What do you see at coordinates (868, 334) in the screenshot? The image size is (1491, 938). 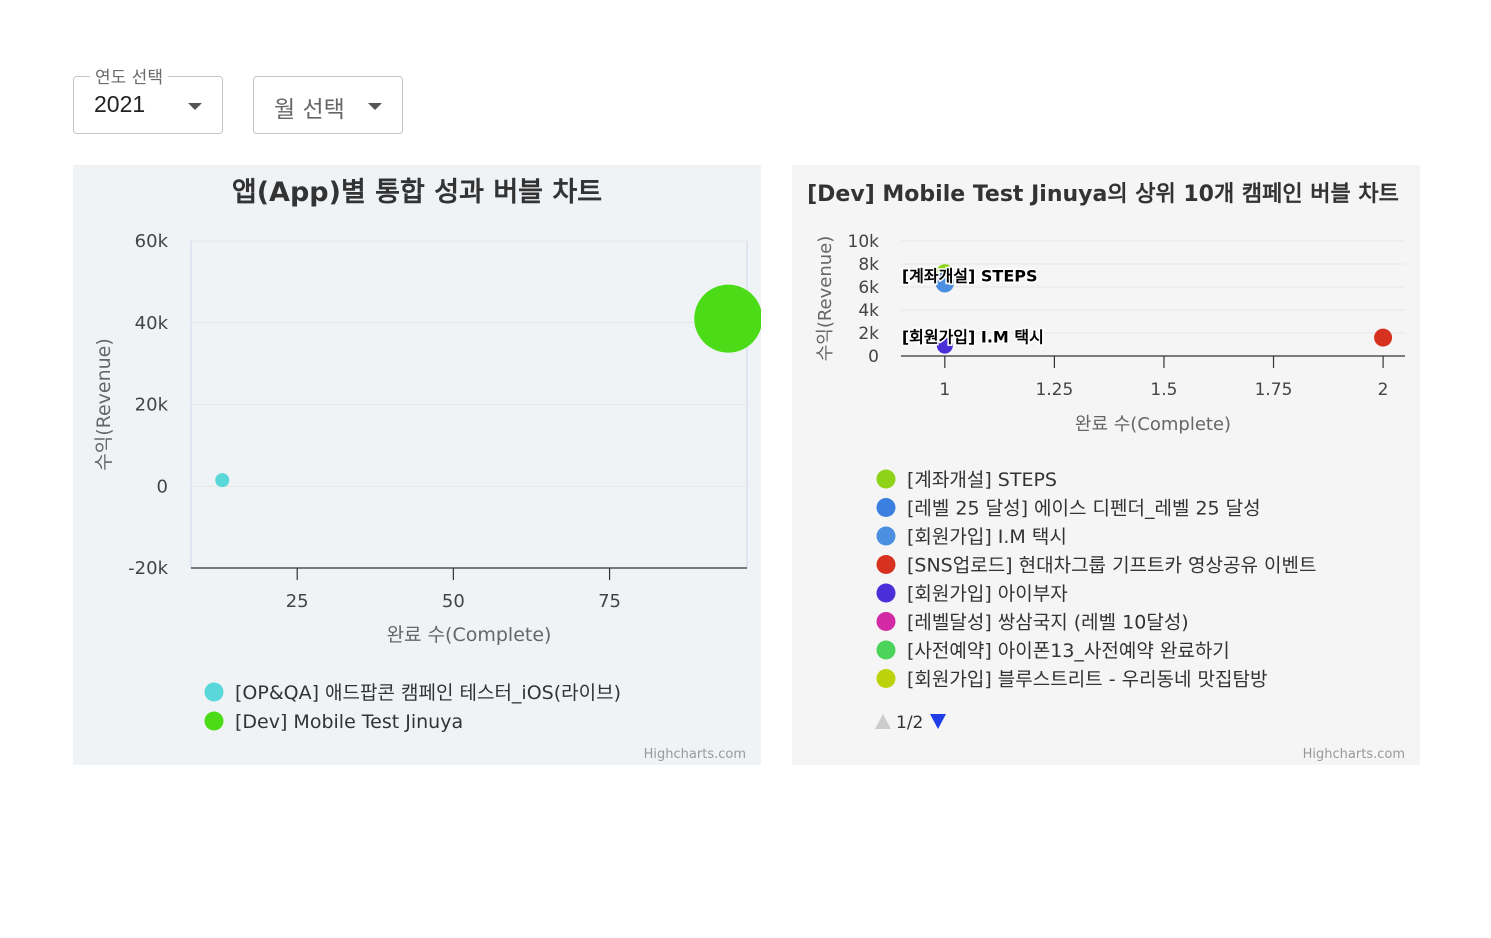 I see `right-y-tick-label: 2k` at bounding box center [868, 334].